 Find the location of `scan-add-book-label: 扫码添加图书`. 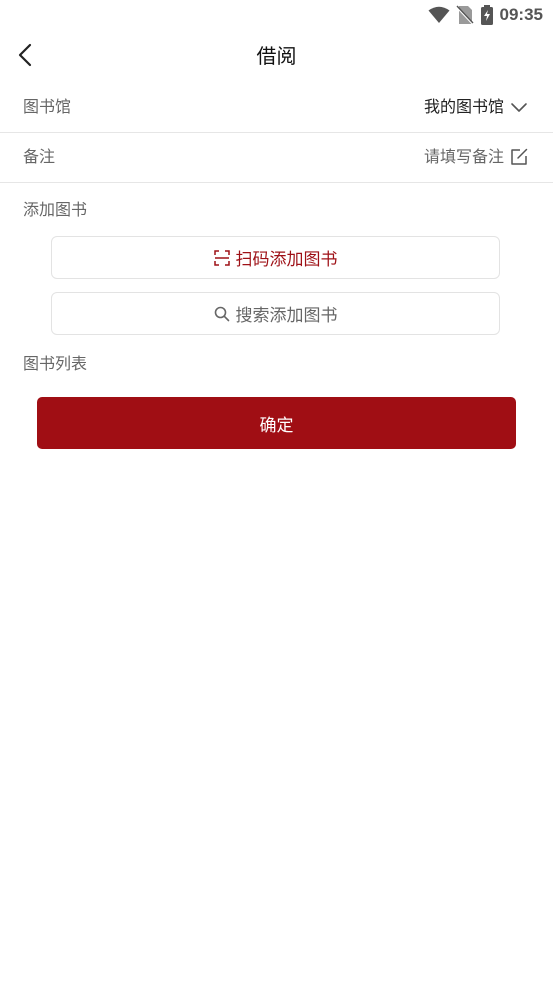

scan-add-book-label: 扫码添加图书 is located at coordinates (286, 260).